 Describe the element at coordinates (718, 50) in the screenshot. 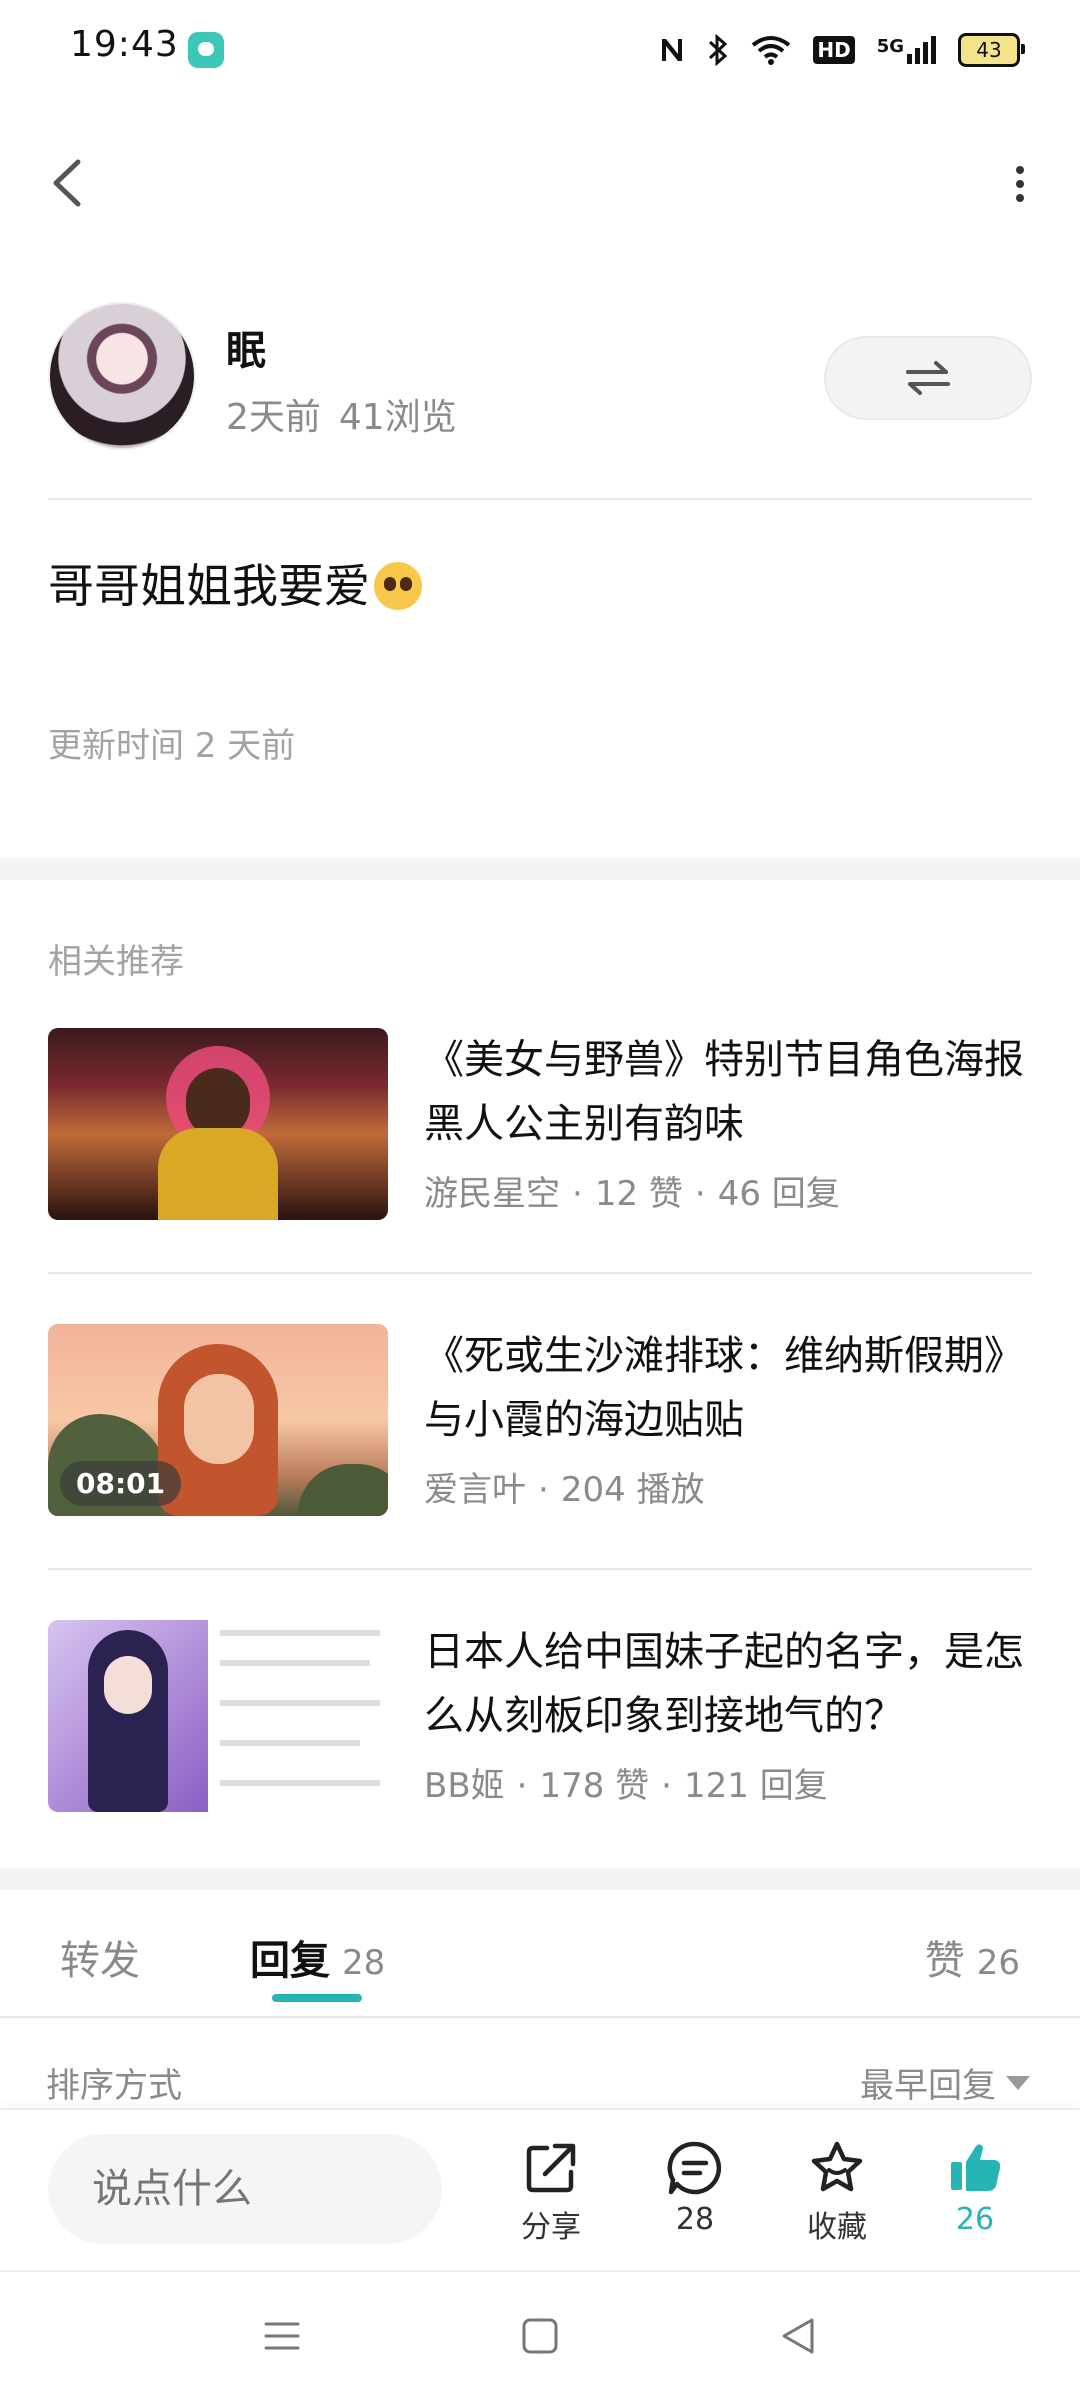

I see `bluetooth-icon` at that location.